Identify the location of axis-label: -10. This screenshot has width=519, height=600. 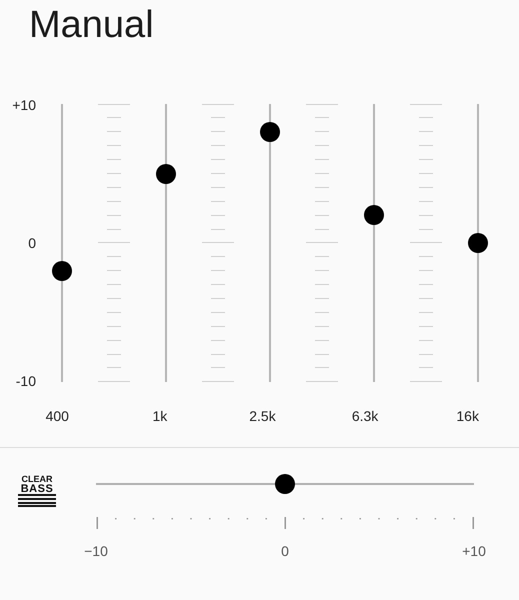
(26, 381).